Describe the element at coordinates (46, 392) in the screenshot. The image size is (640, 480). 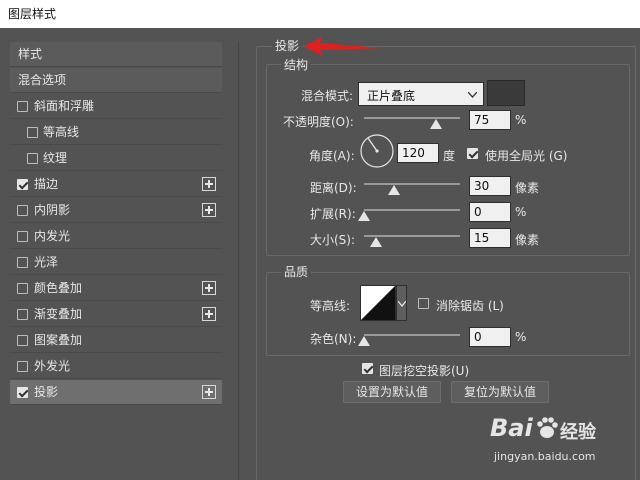
I see `style-list-item-label: 投影` at that location.